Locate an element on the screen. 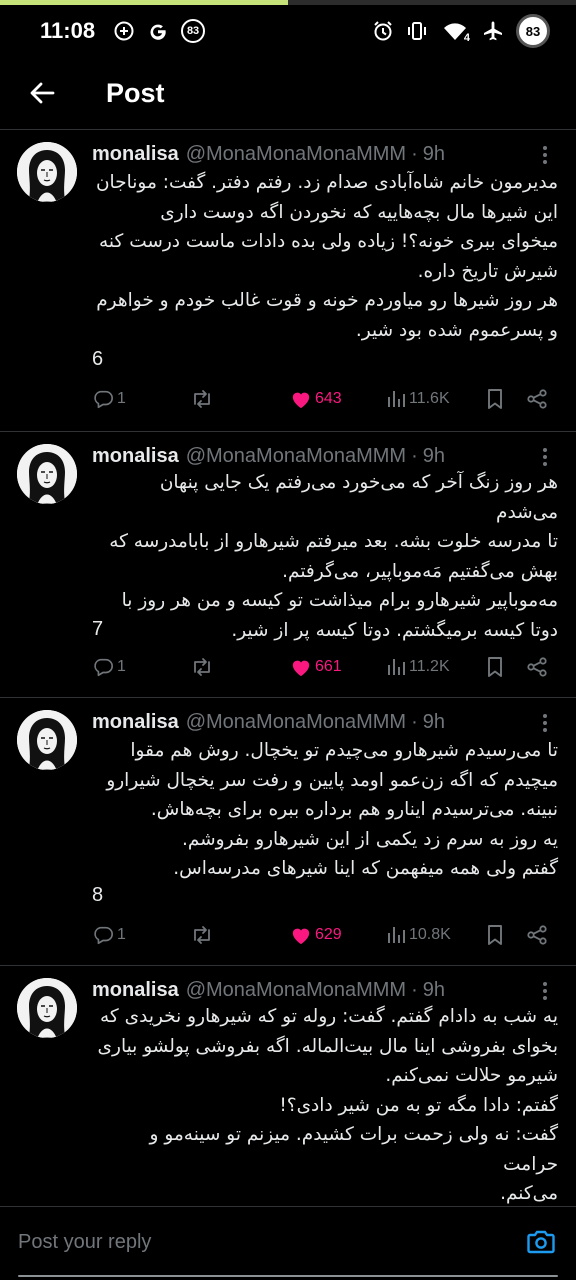 The height and width of the screenshot is (1280, 576). alarm-icon is located at coordinates (383, 31).